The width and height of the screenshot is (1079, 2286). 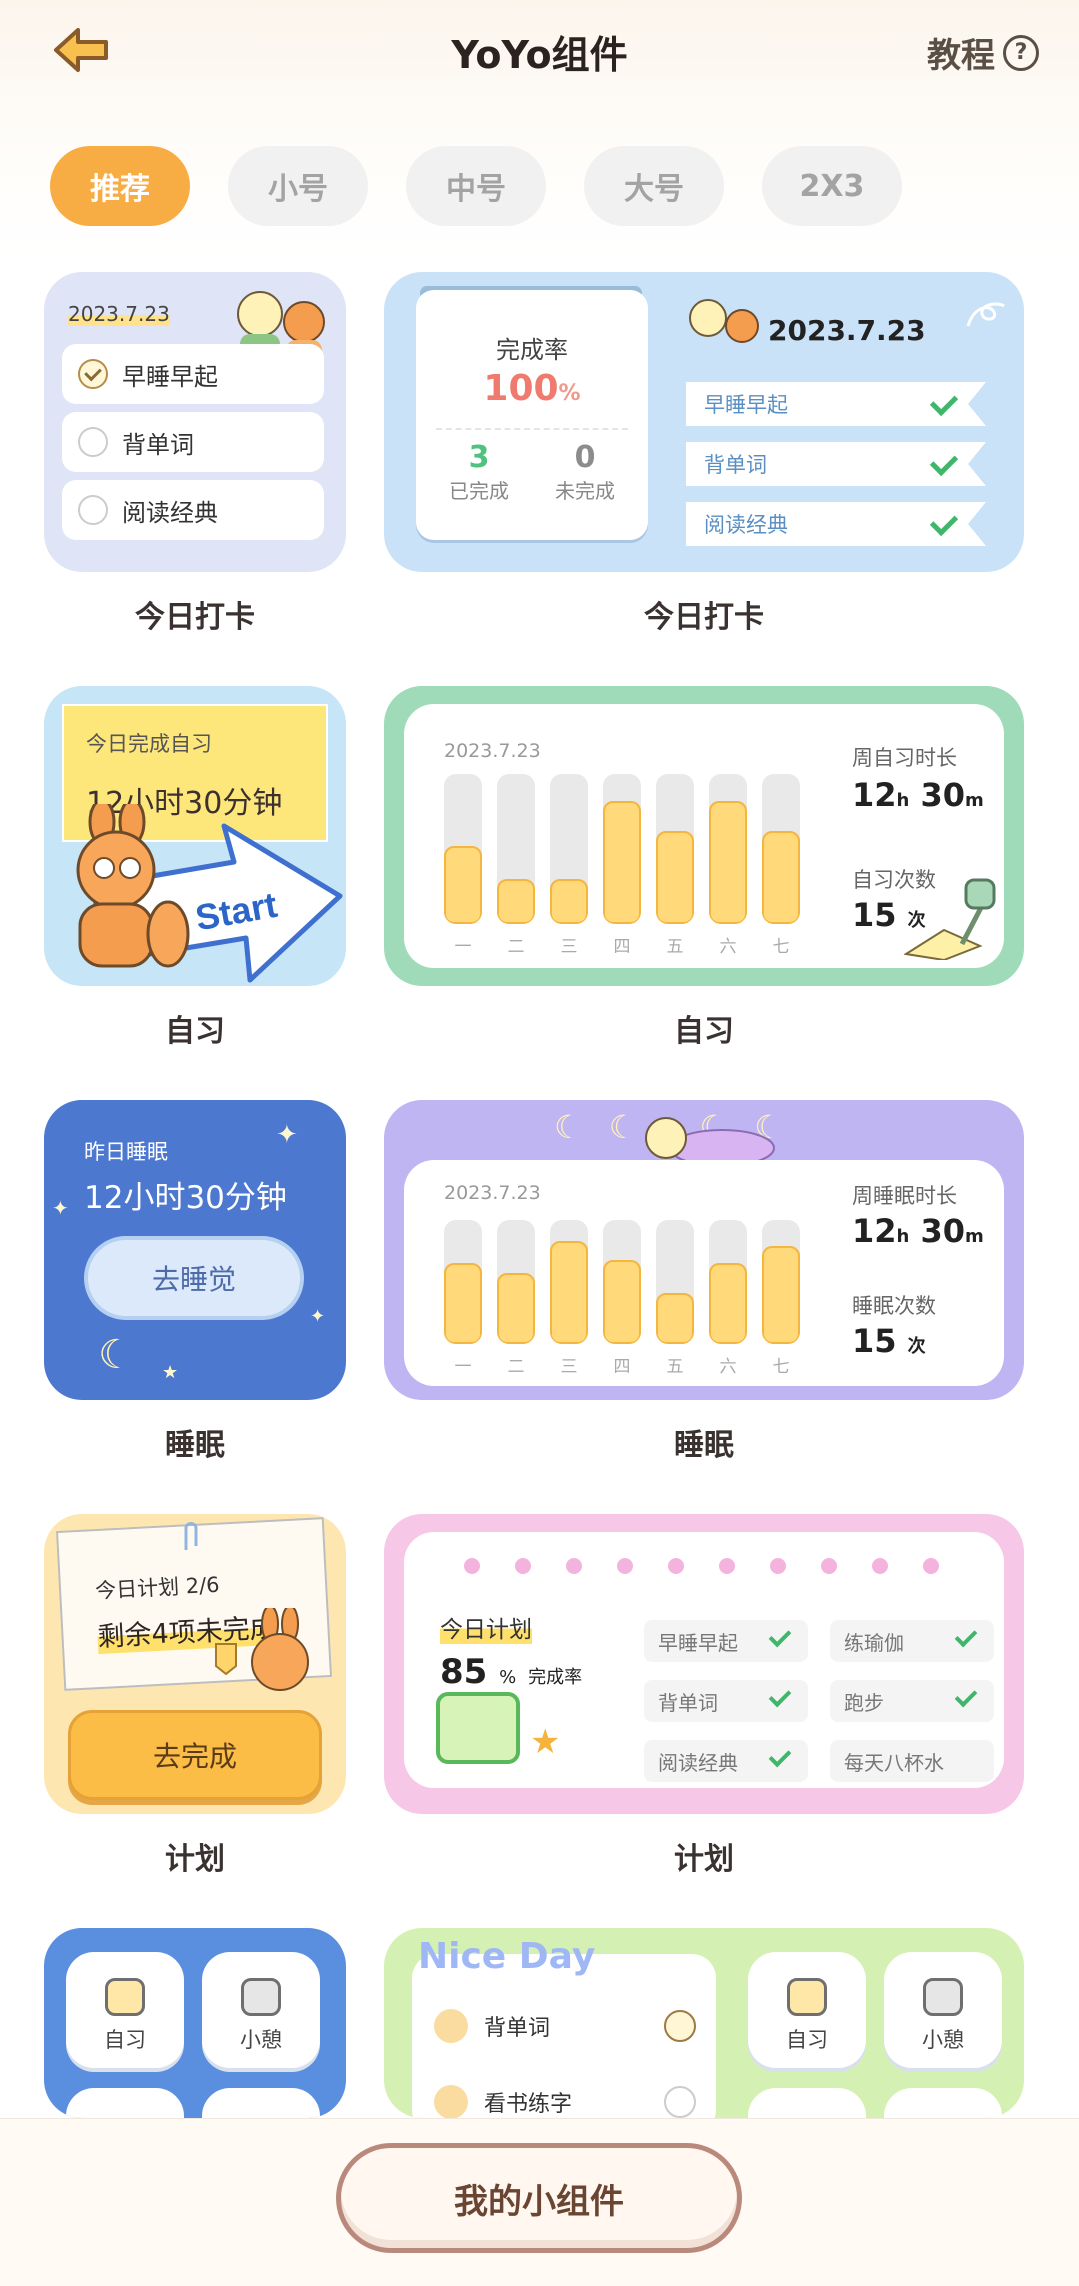 I want to click on go-sleep-button: 去睡觉, so click(x=194, y=1278).